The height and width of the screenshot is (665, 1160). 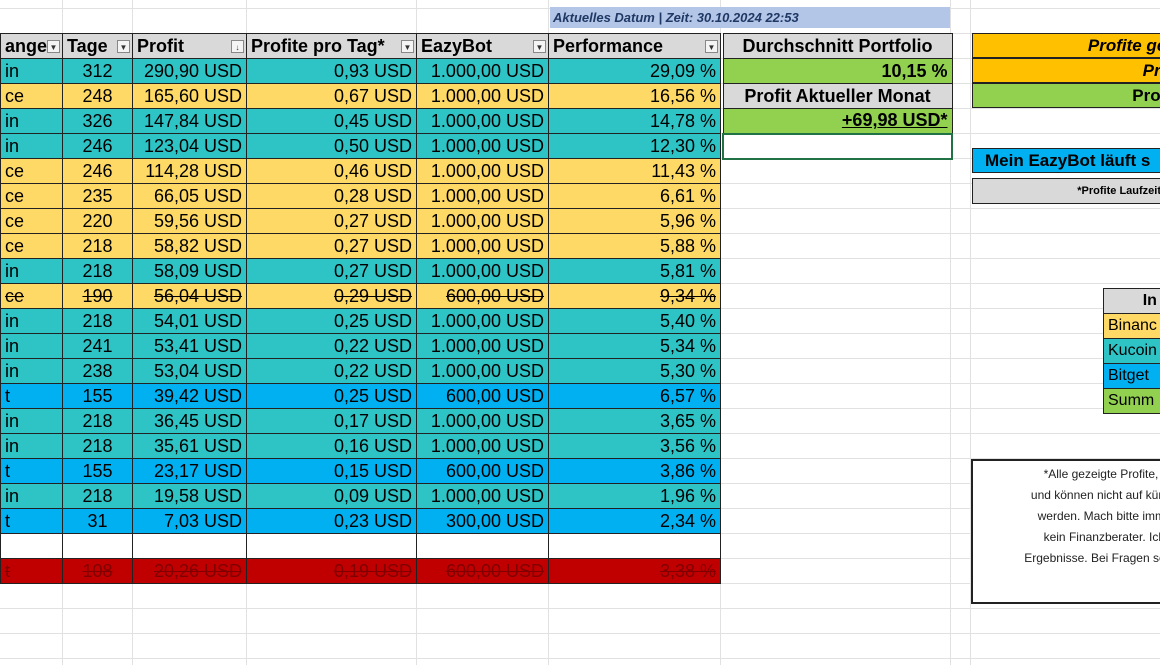 What do you see at coordinates (1066, 160) in the screenshot?
I see `eazybot-running-box: Mein EazyBot läuft s` at bounding box center [1066, 160].